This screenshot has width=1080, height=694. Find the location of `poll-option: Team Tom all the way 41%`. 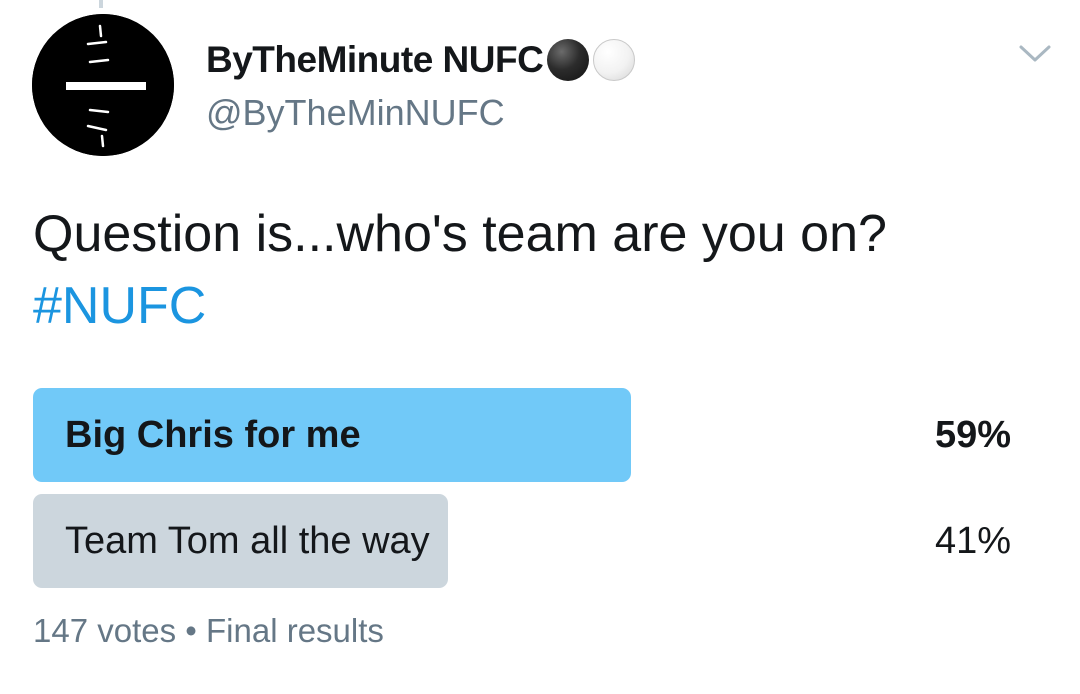

poll-option: Team Tom all the way 41% is located at coordinates (523, 541).